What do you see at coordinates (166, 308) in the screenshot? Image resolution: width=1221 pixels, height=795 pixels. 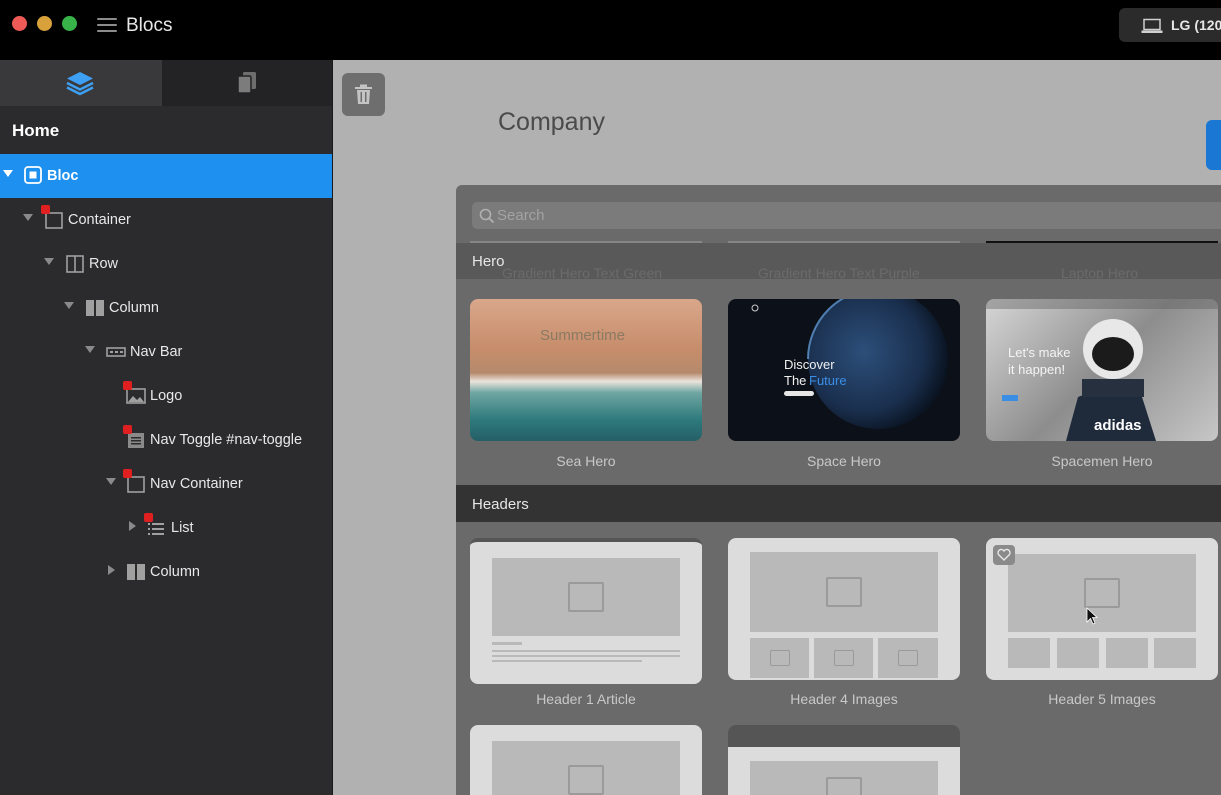 I see `tree-item-column: Column` at bounding box center [166, 308].